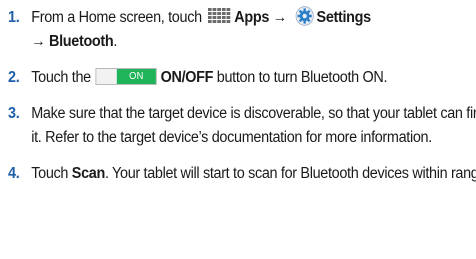  I want to click on on-off-toggle: ON, so click(126, 76).